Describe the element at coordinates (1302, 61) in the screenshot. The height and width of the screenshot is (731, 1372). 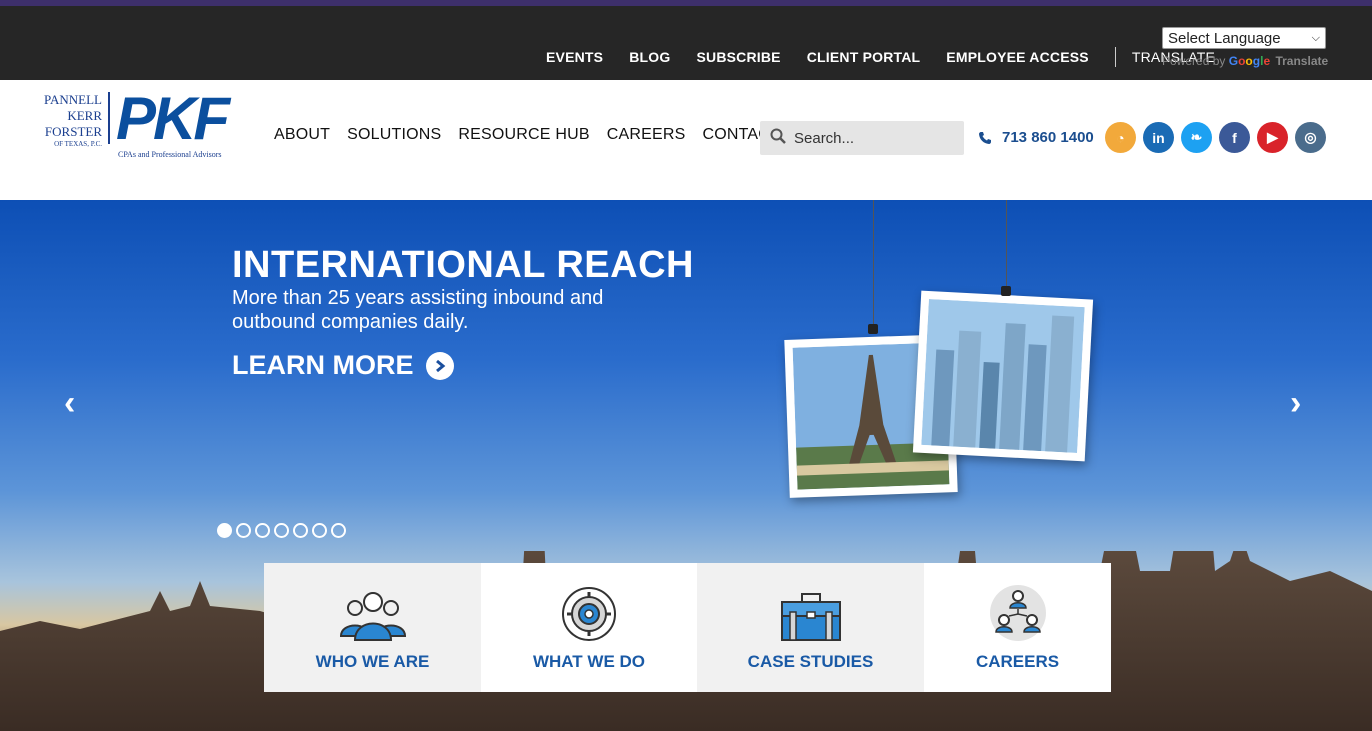
I see `translate-brand: Translate` at that location.